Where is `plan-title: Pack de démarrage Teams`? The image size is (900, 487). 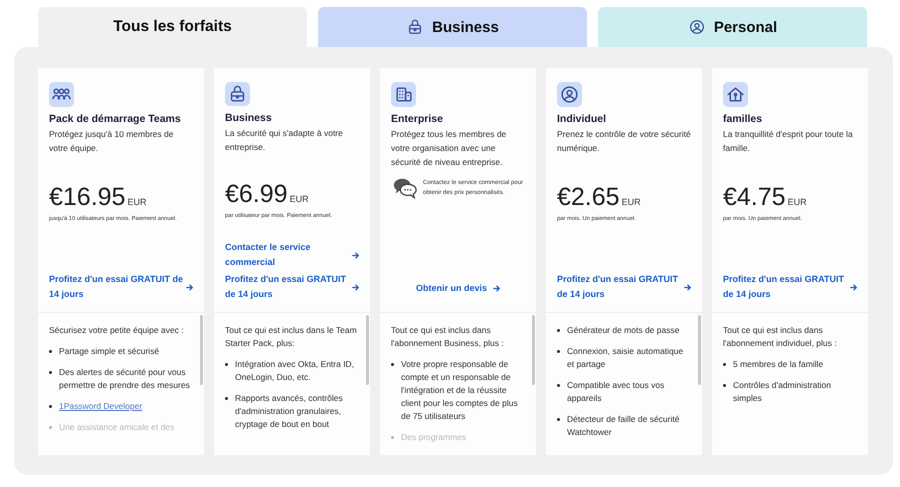 plan-title: Pack de démarrage Teams is located at coordinates (115, 119).